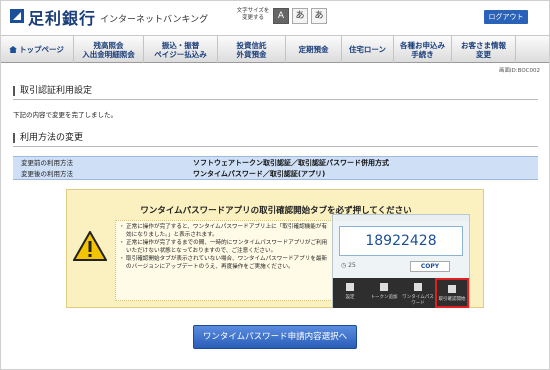 The height and width of the screenshot is (370, 550). What do you see at coordinates (350, 297) in the screenshot?
I see `tab-label: 設定` at bounding box center [350, 297].